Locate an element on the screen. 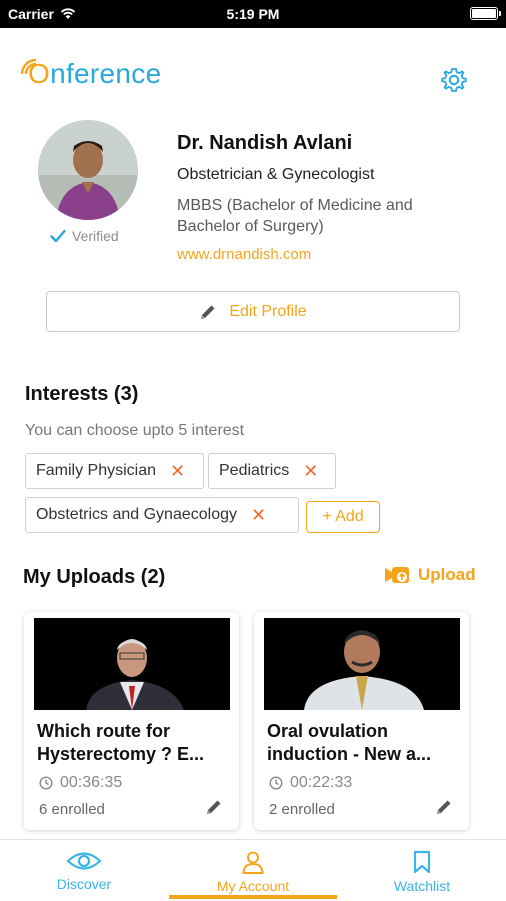  tab-label: My Account is located at coordinates (253, 886).